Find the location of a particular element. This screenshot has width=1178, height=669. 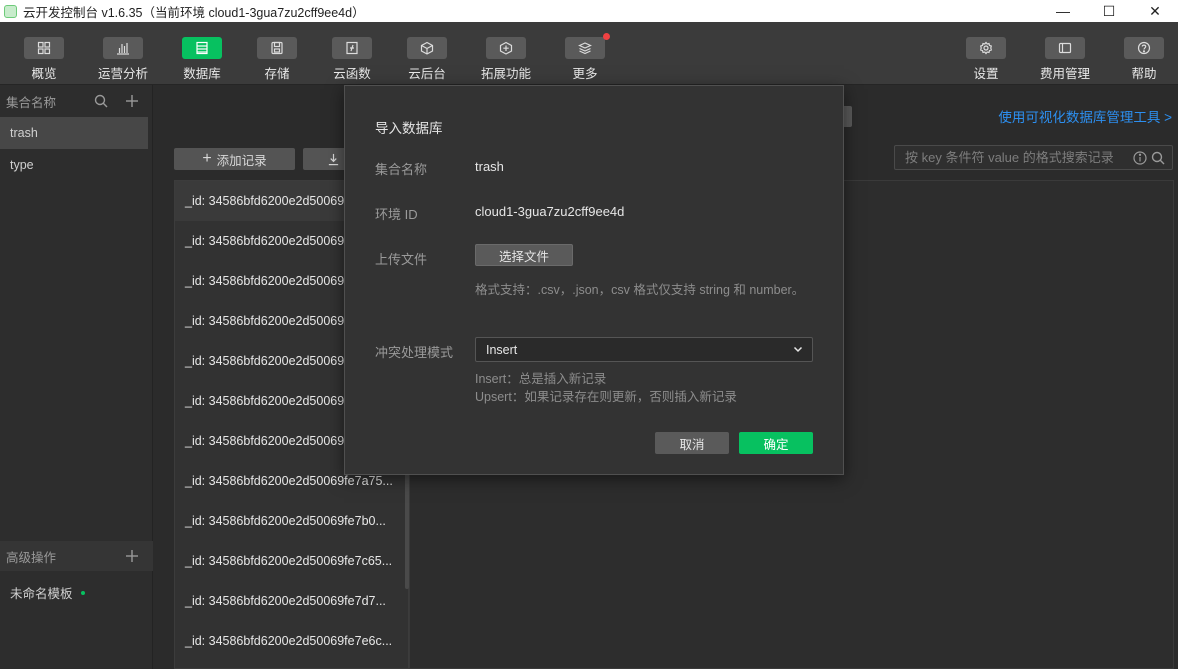

cancel-button: 取消 is located at coordinates (692, 443).